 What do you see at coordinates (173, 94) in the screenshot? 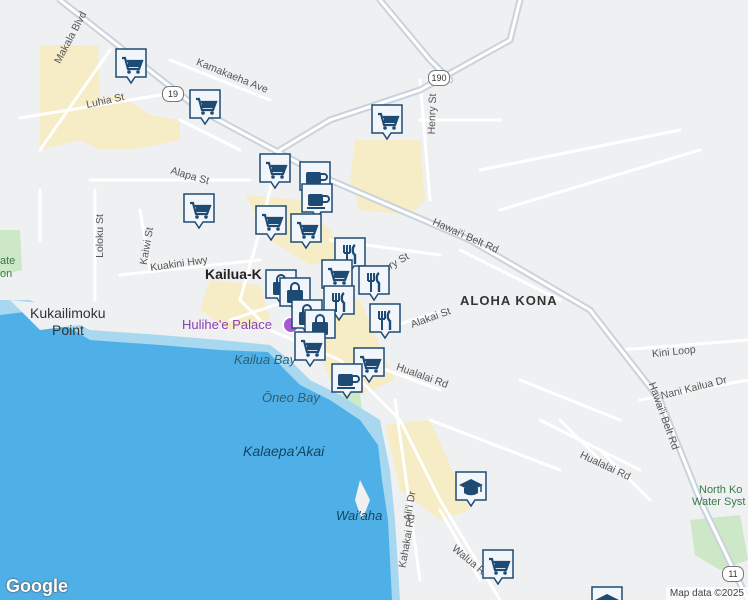
I see `route-19-shield: 19` at bounding box center [173, 94].